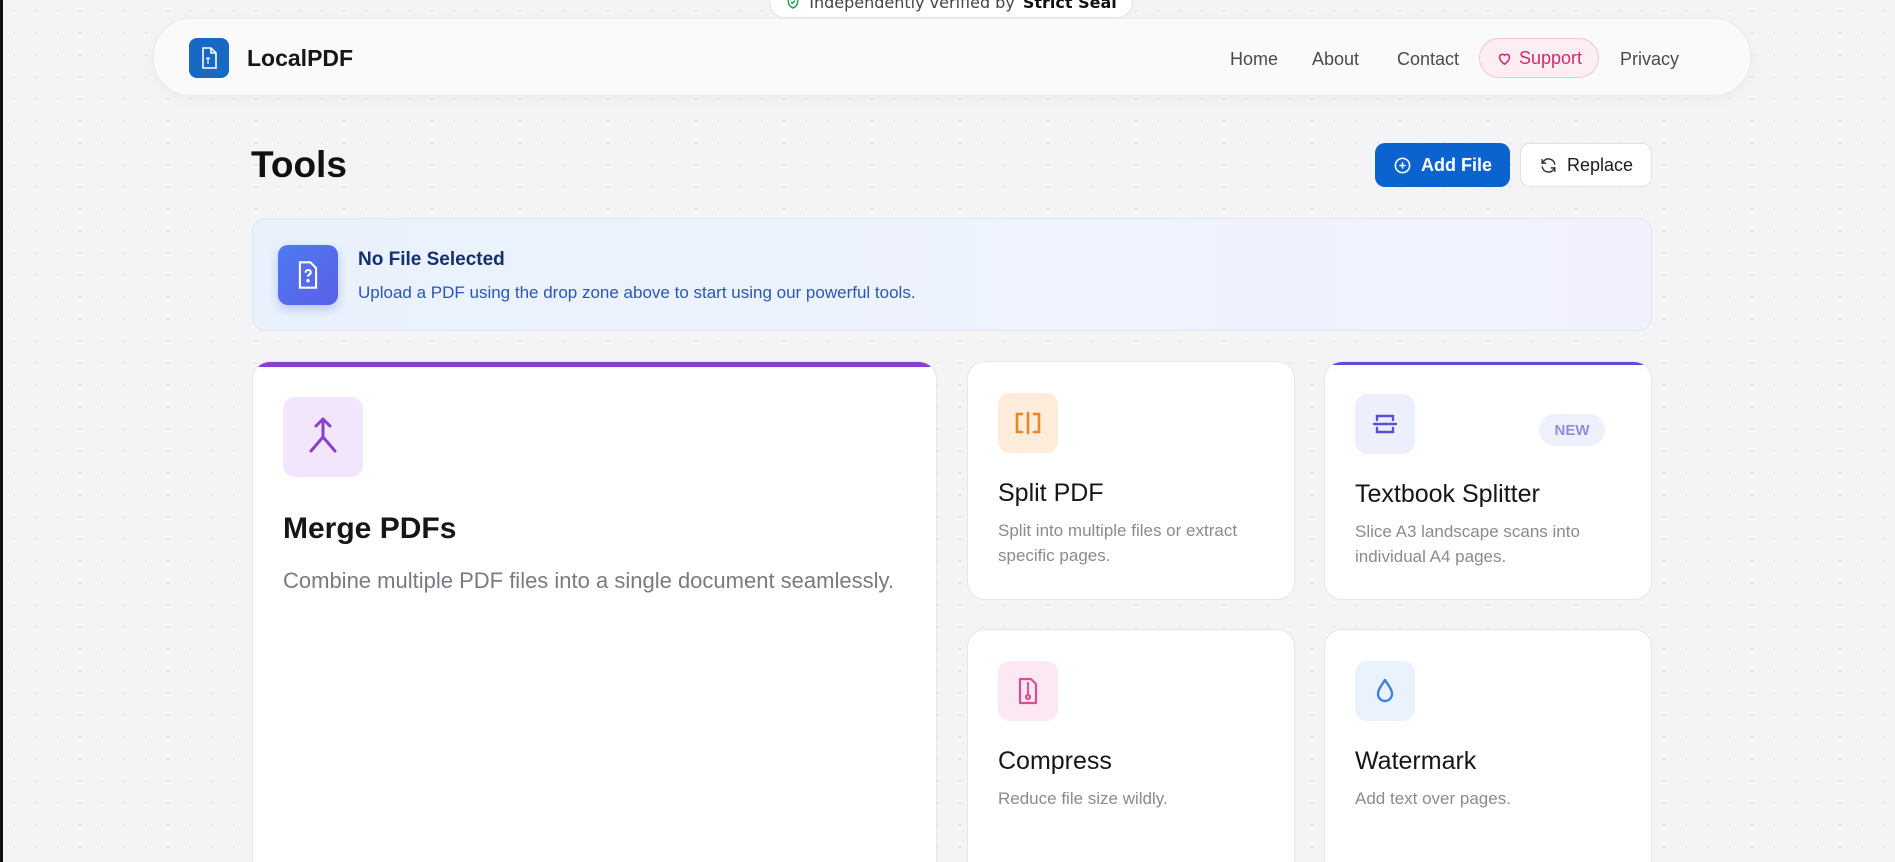  What do you see at coordinates (1488, 745) in the screenshot?
I see `tool-card-watermark: Watermark Add text over pages.` at bounding box center [1488, 745].